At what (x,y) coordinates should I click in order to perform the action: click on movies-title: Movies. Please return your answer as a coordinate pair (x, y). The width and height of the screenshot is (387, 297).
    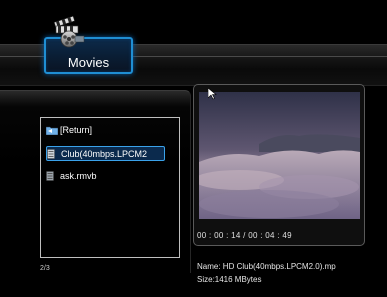
    Looking at the image, I should click on (88, 62).